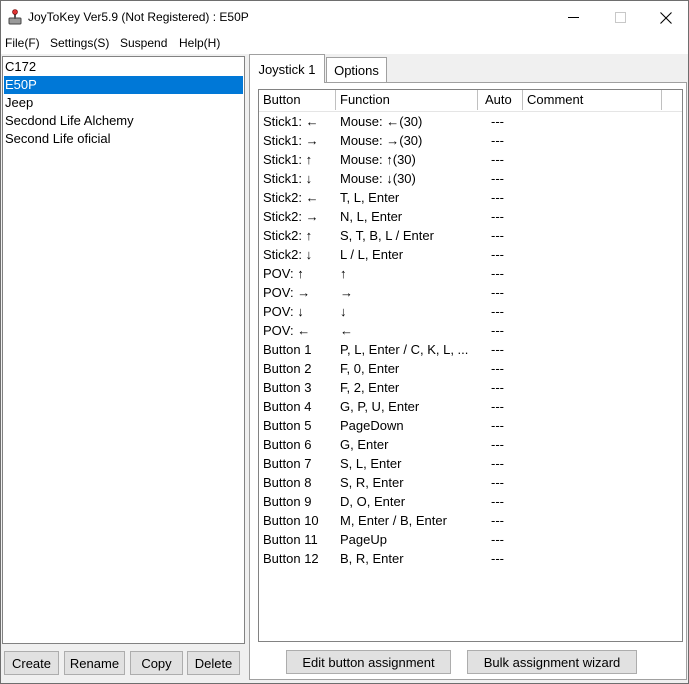 The height and width of the screenshot is (684, 689). Describe the element at coordinates (213, 663) in the screenshot. I see `delete-button: Delete` at that location.